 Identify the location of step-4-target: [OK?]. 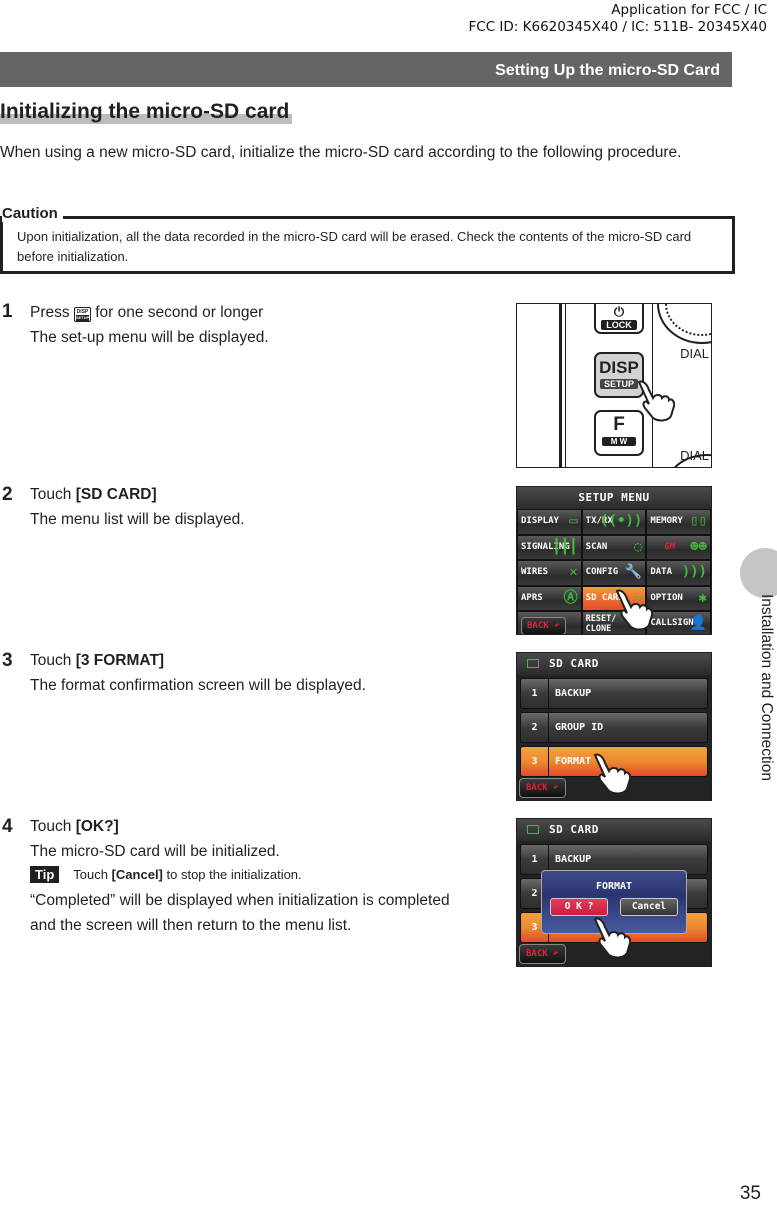
(97, 826).